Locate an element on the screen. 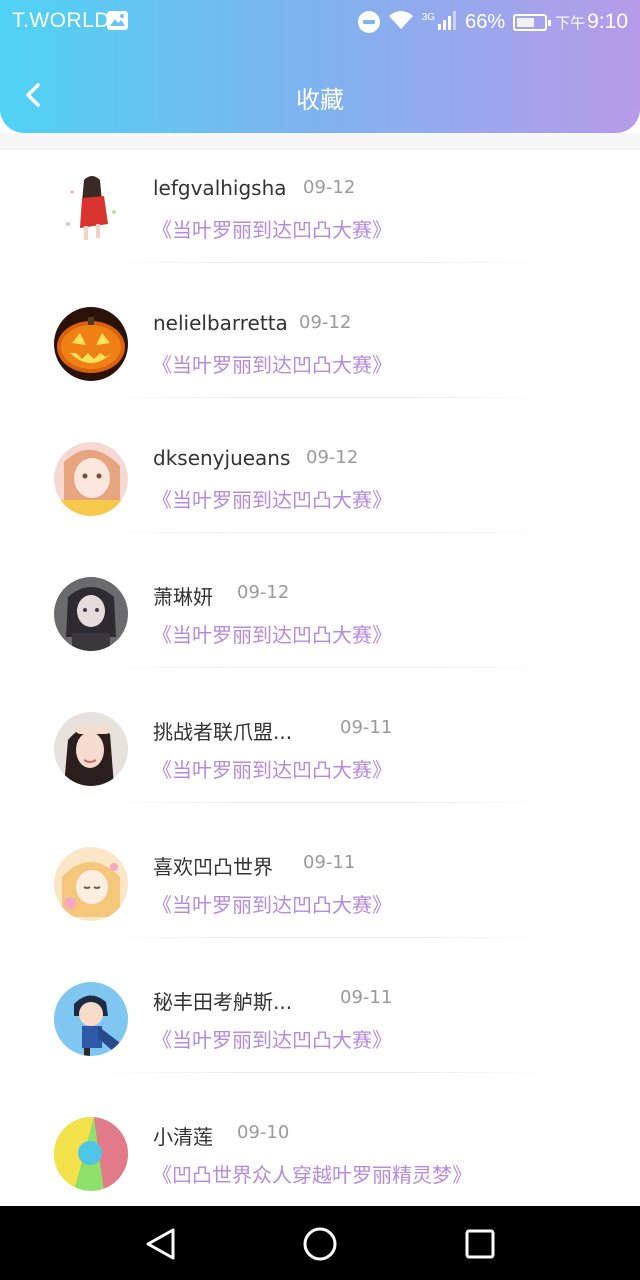 Image resolution: width=640 pixels, height=1280 pixels. username: nelielbarretta is located at coordinates (220, 323).